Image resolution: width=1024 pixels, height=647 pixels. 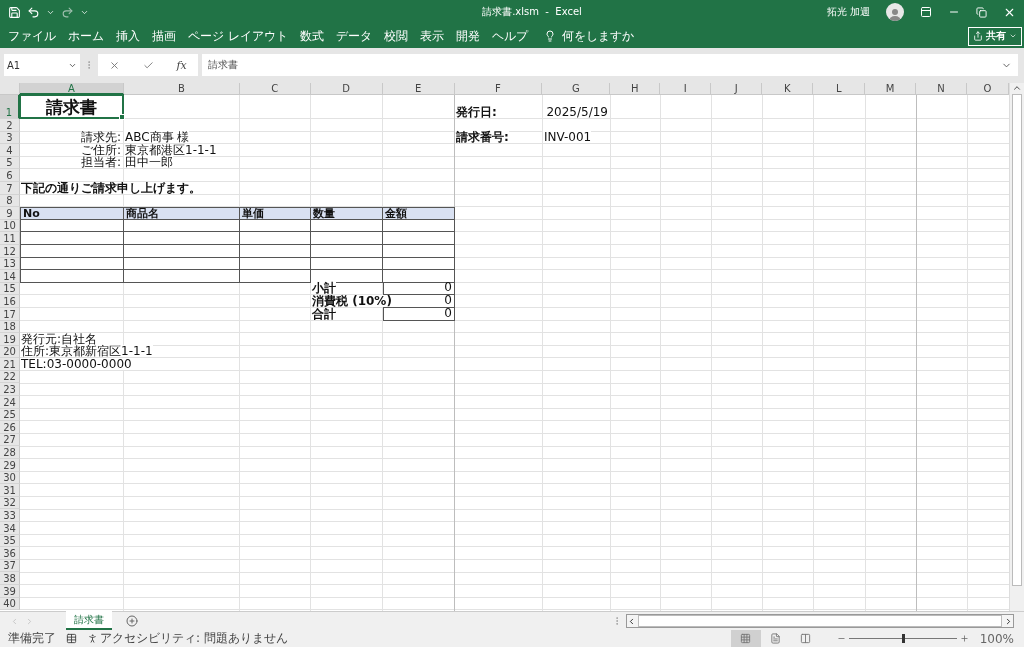 I want to click on insert-function-button: fx, so click(x=181, y=65).